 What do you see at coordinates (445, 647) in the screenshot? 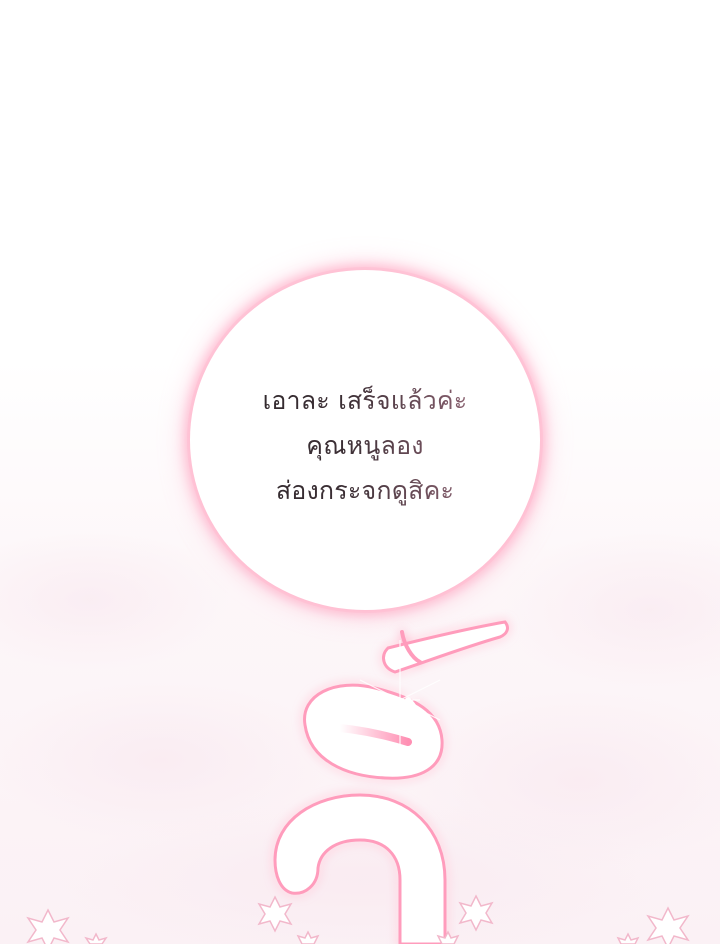
I see `sound-effect-tone-mark` at bounding box center [445, 647].